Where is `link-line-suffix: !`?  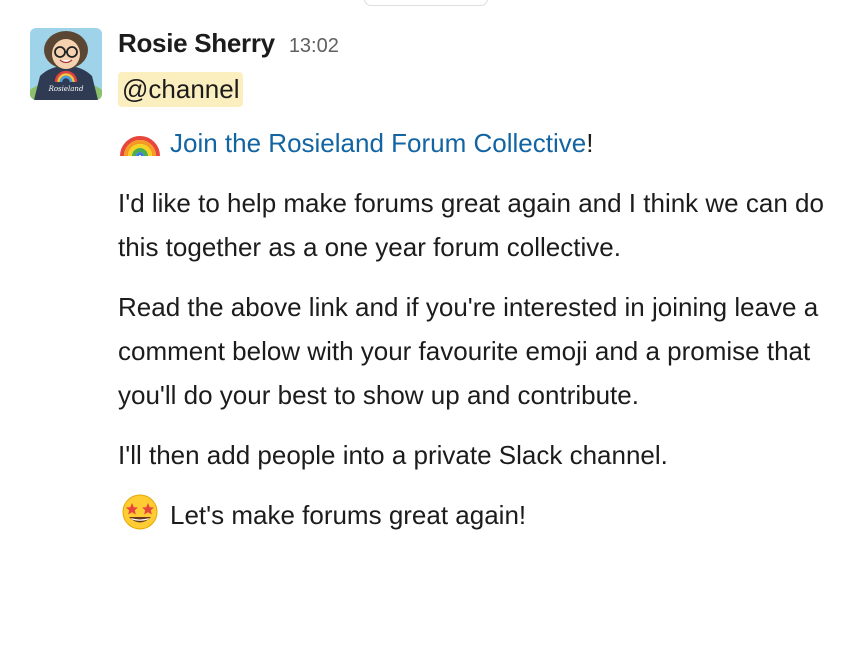
link-line-suffix: ! is located at coordinates (590, 143).